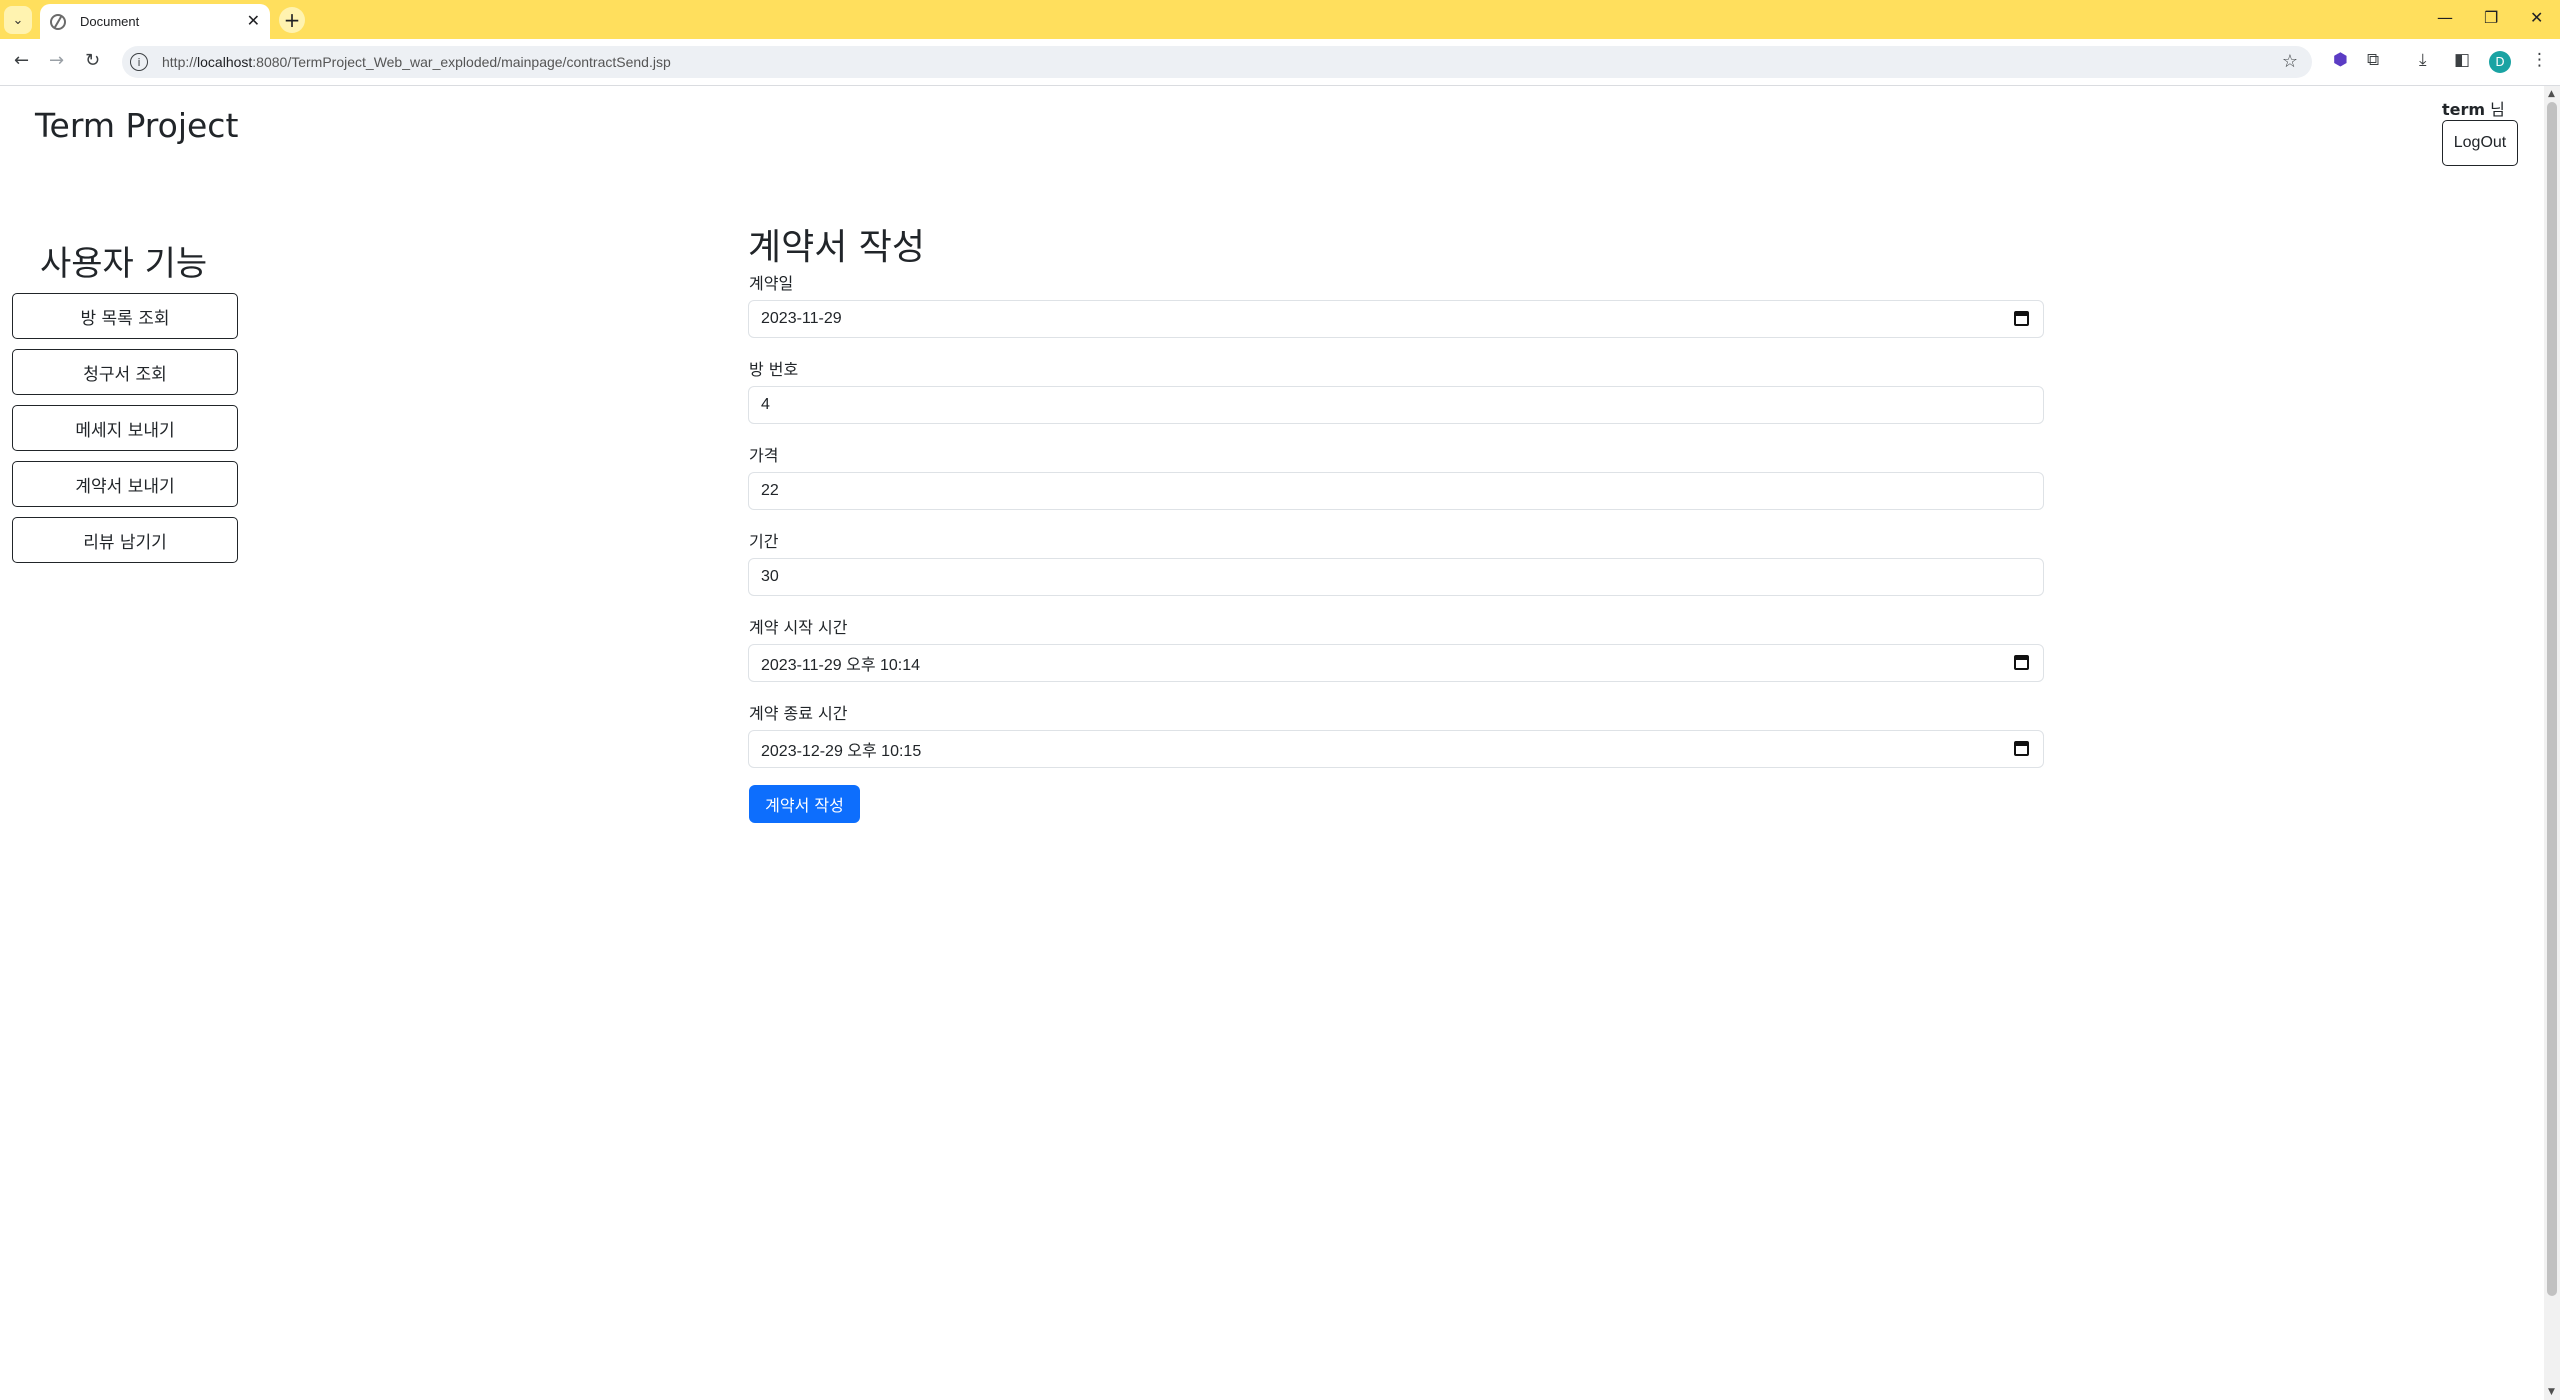 This screenshot has width=2560, height=1400. Describe the element at coordinates (125, 428) in the screenshot. I see `sidebar-item-send-message: 메세지 보내기` at that location.